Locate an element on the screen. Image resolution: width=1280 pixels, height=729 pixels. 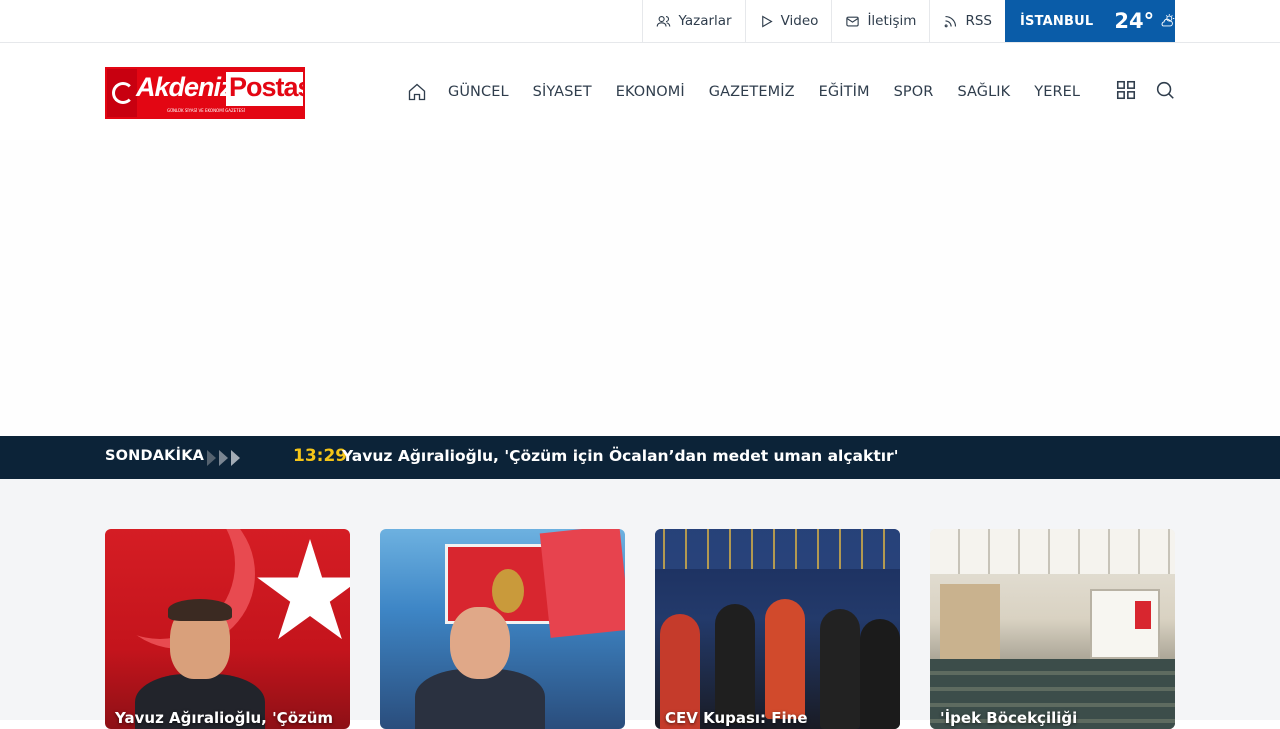
weather-widget: İSTANBUL 24° is located at coordinates (1090, 21).